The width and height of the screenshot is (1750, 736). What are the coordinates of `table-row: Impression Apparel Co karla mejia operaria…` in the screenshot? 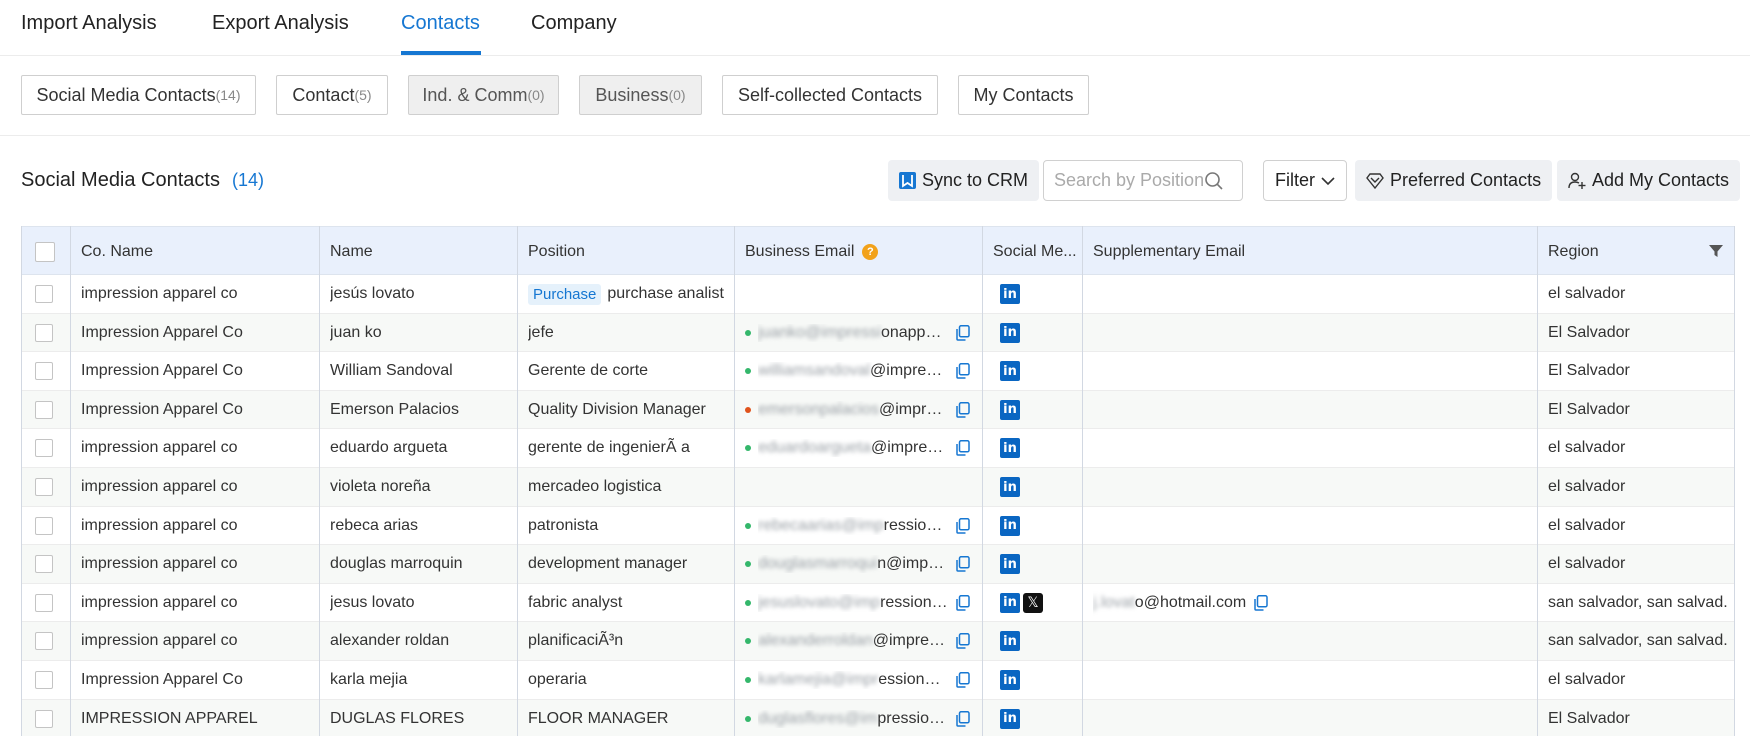 It's located at (878, 680).